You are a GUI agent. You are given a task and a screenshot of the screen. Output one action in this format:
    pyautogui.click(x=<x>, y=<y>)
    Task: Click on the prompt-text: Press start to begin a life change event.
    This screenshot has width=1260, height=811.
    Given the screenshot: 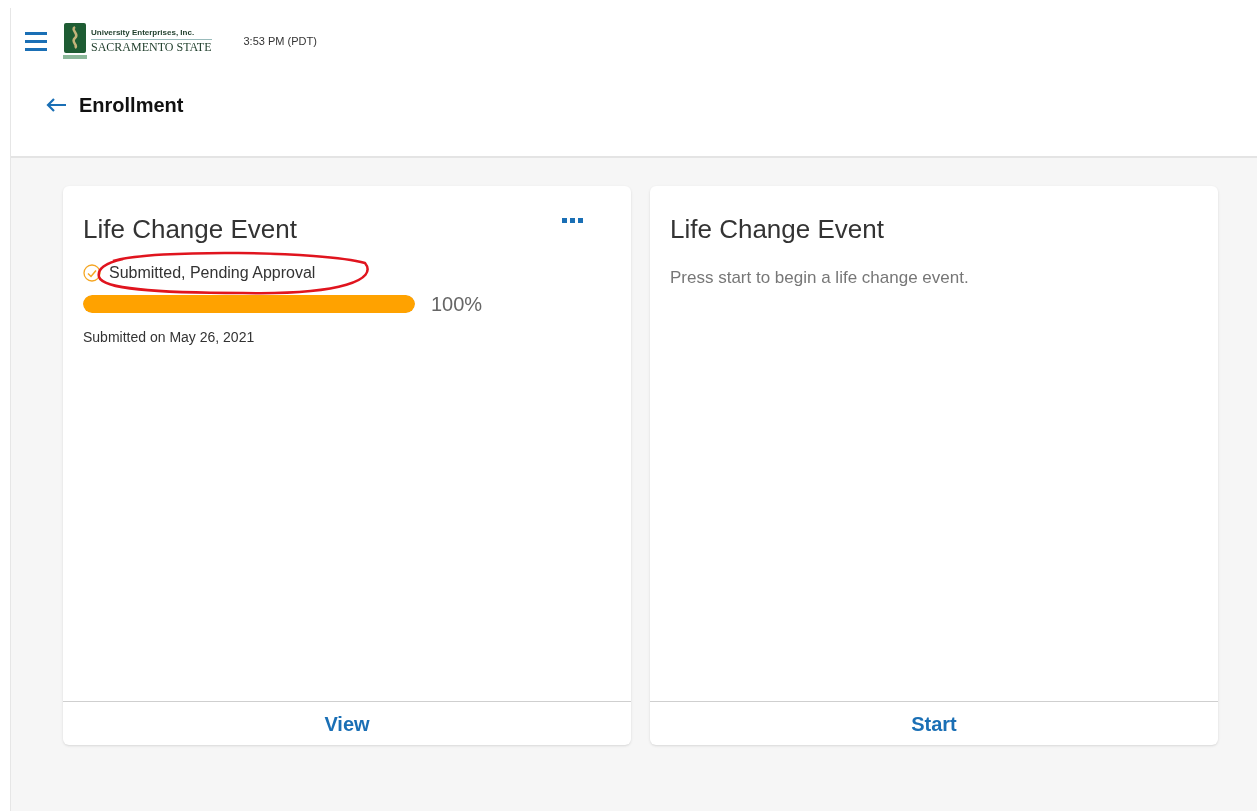 What is the action you would take?
    pyautogui.click(x=820, y=278)
    